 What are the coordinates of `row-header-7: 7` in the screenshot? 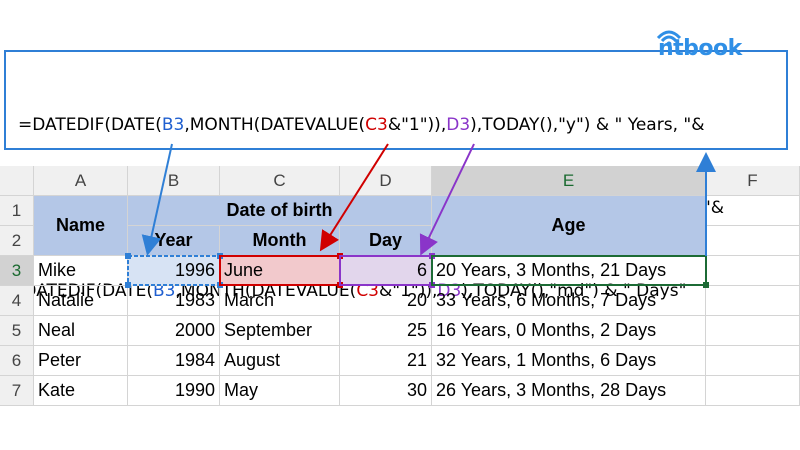 It's located at (17, 391).